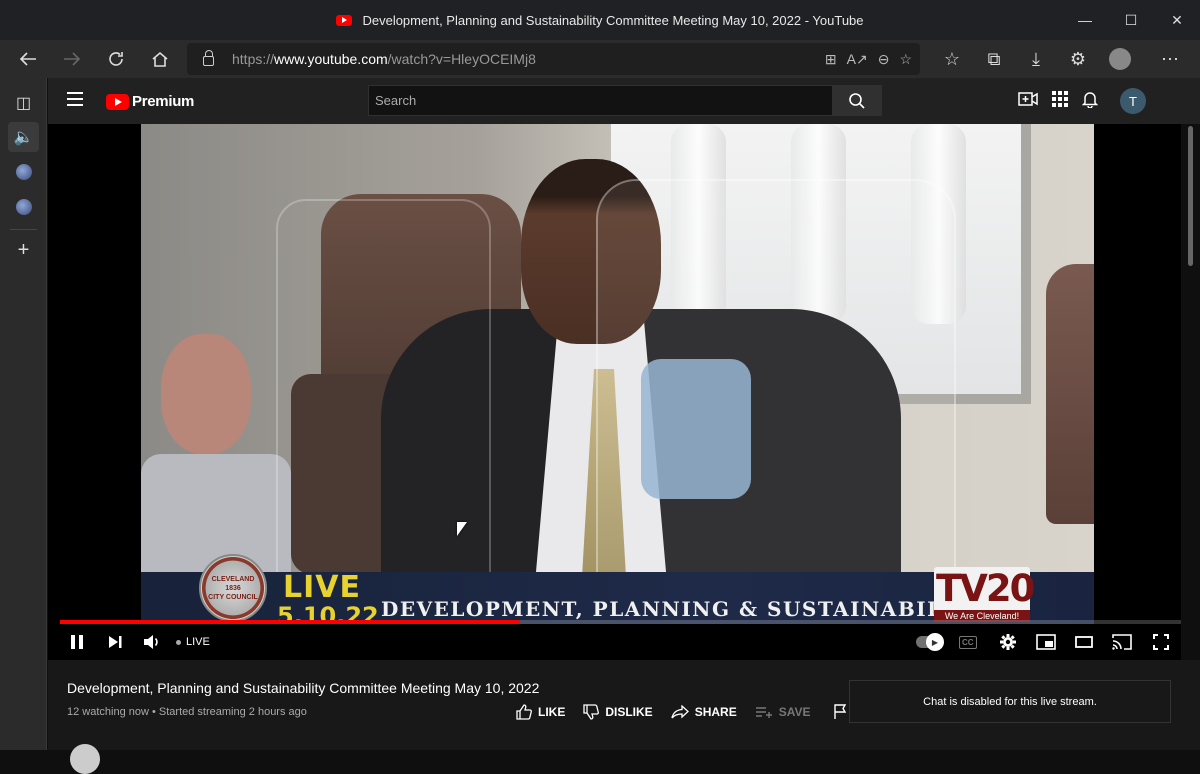 The width and height of the screenshot is (1200, 774). I want to click on pause-icon, so click(77, 642).